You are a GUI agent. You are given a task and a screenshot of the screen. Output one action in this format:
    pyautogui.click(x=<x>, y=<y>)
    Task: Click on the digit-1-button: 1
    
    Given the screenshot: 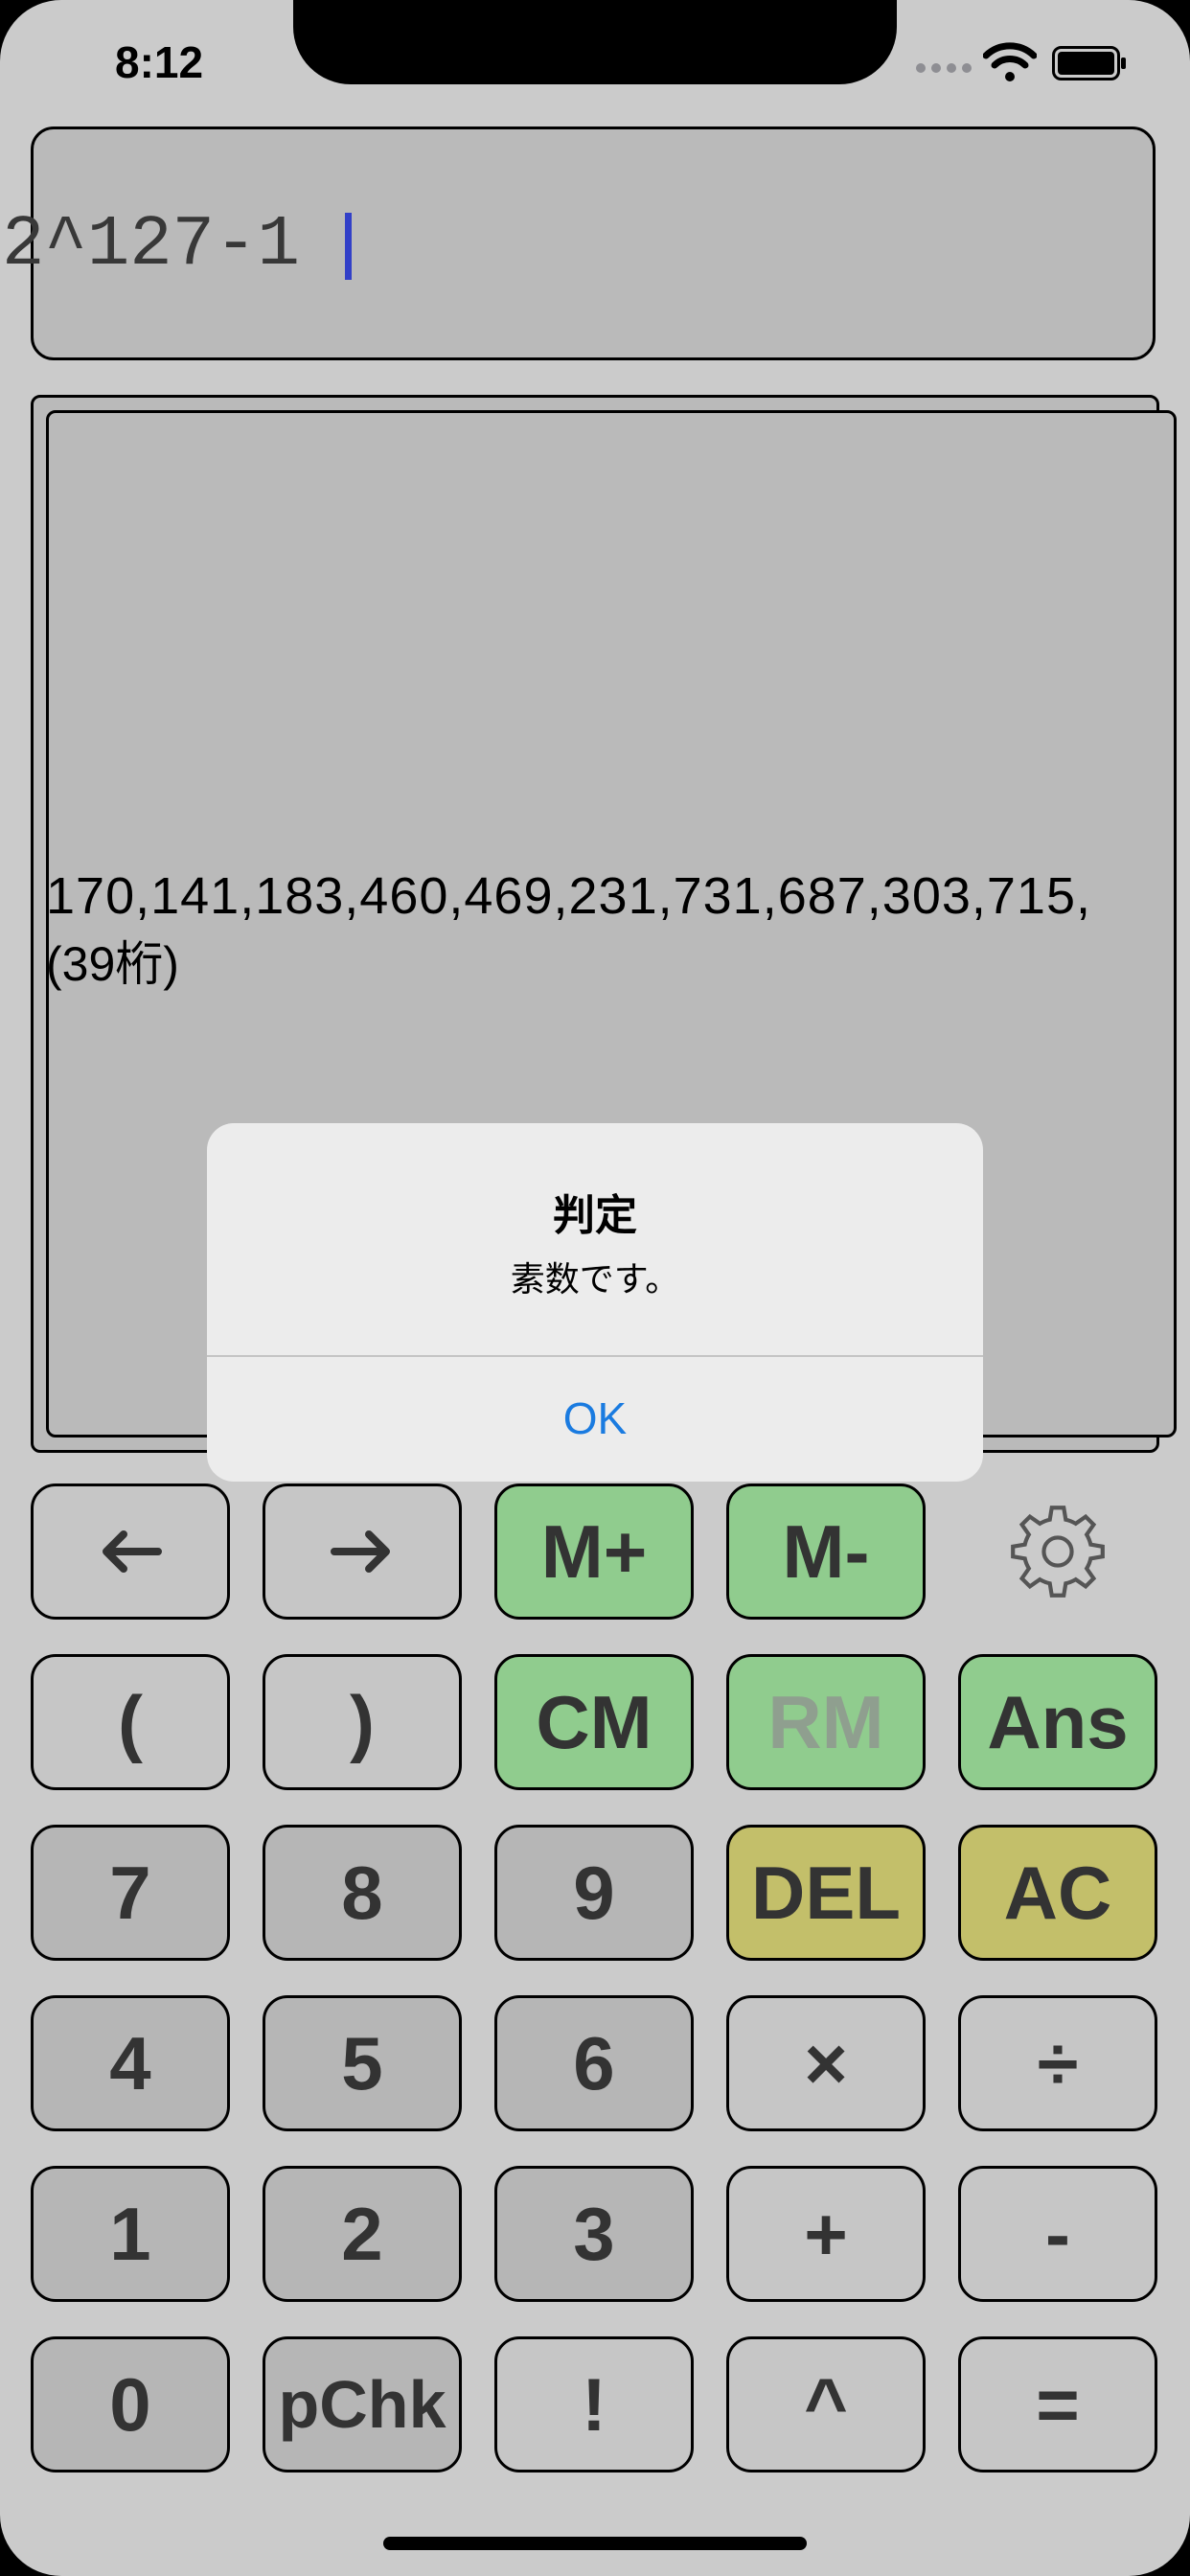 What is the action you would take?
    pyautogui.click(x=131, y=2234)
    